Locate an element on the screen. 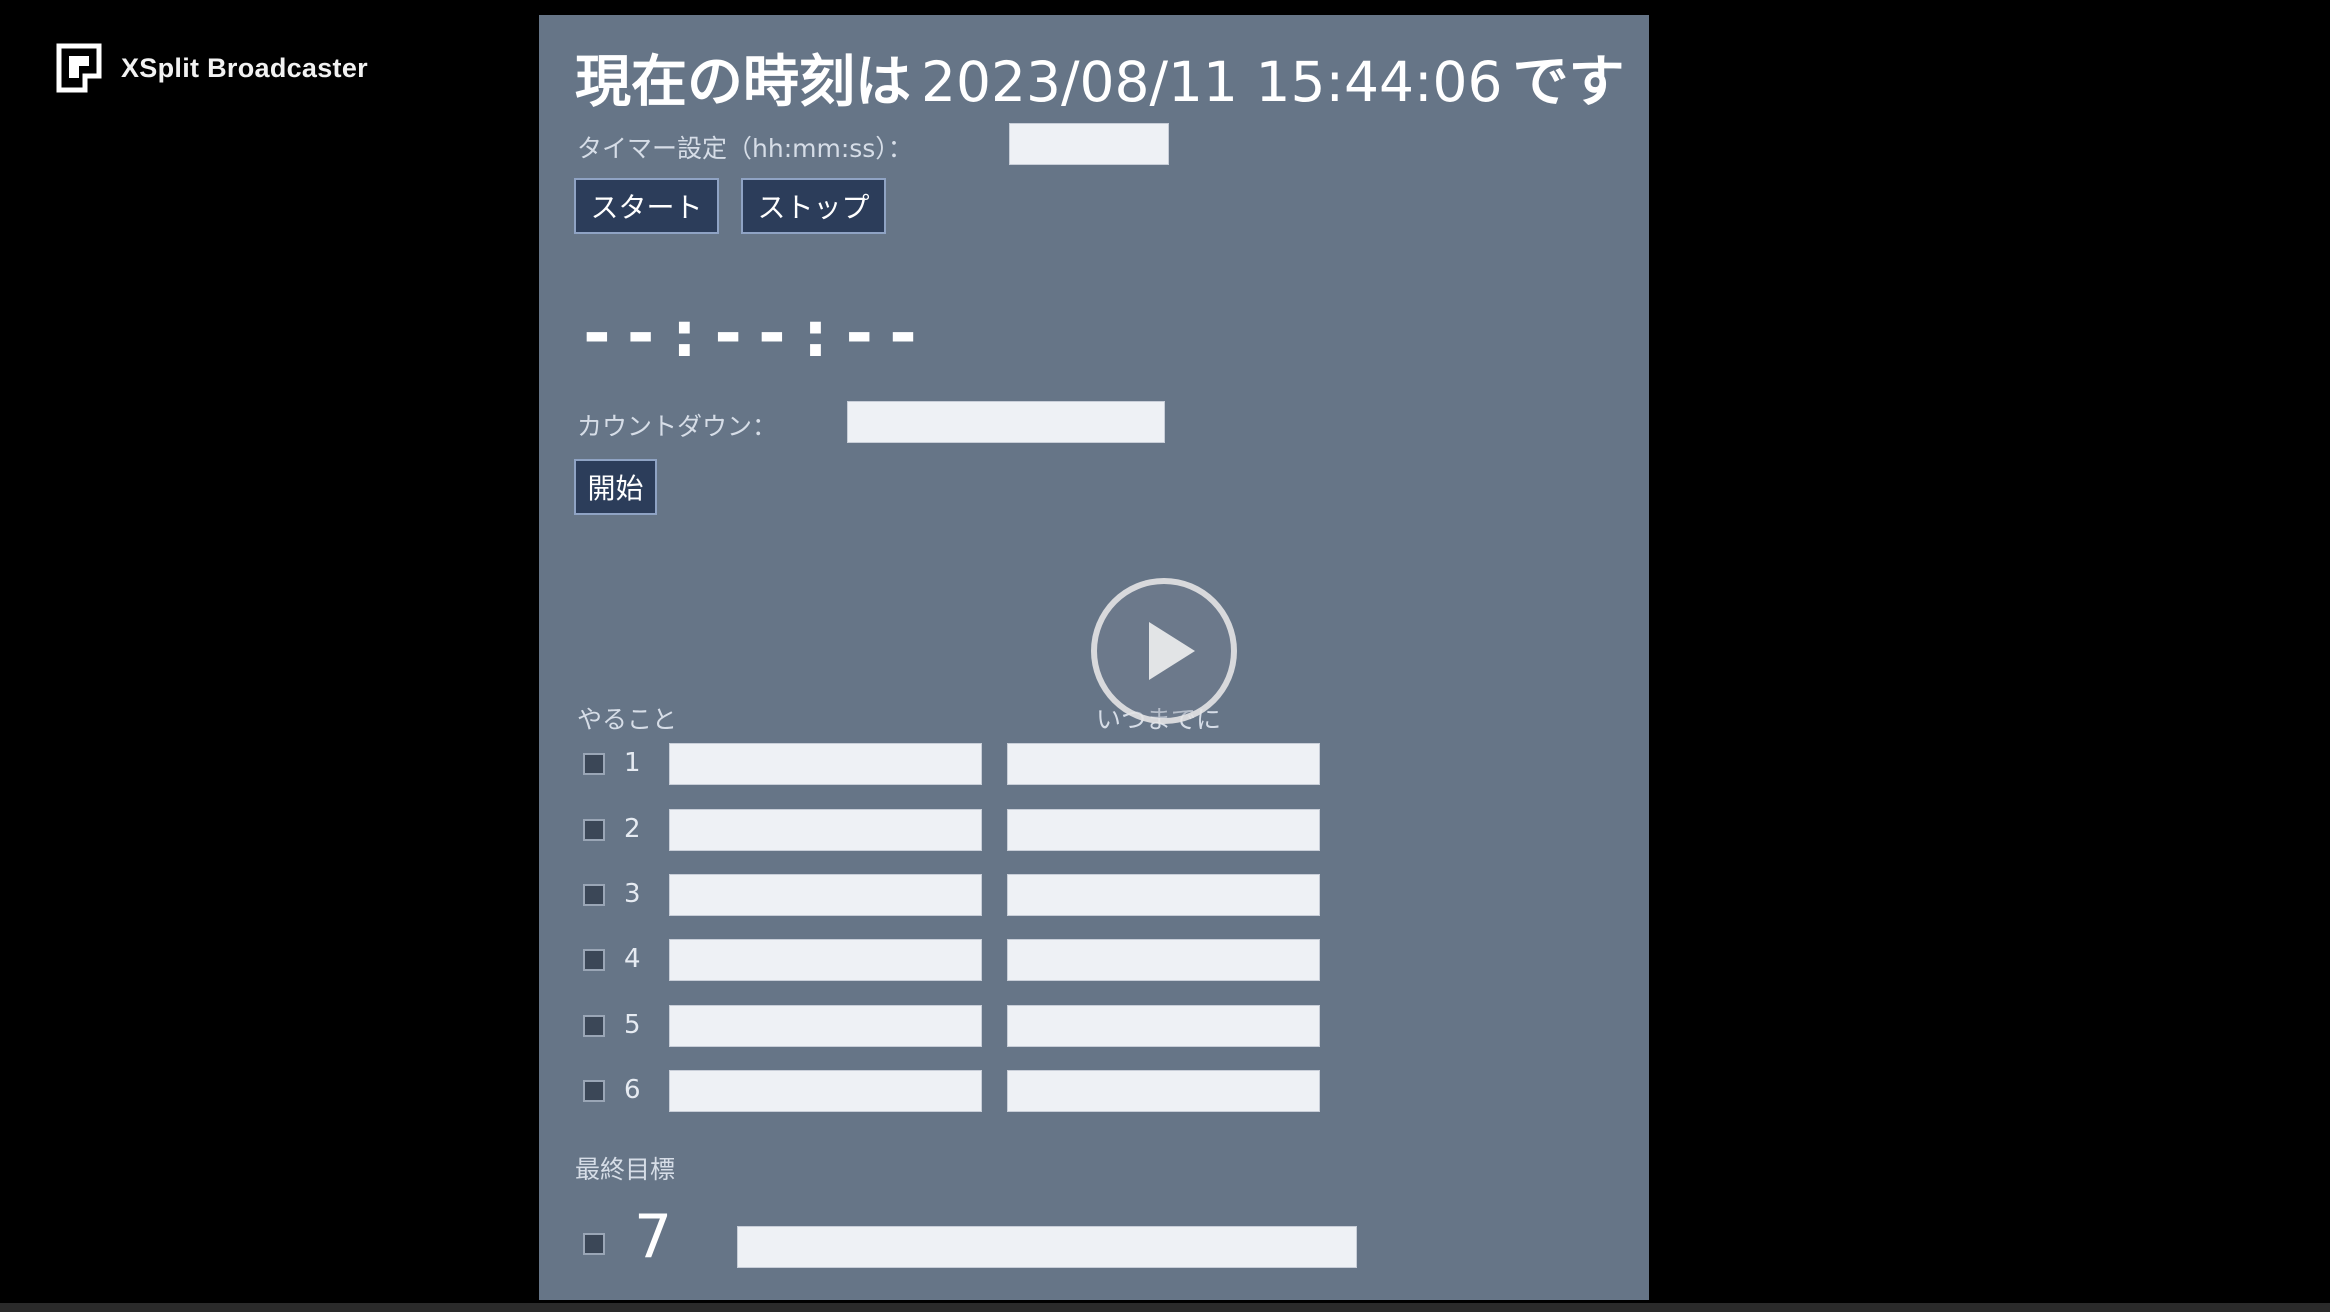 This screenshot has width=2330, height=1312. play-button is located at coordinates (1164, 651).